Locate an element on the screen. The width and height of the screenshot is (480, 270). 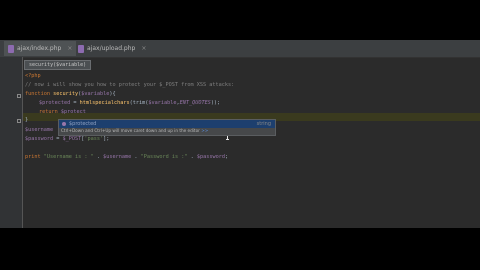
line-gutter is located at coordinates (11, 142).